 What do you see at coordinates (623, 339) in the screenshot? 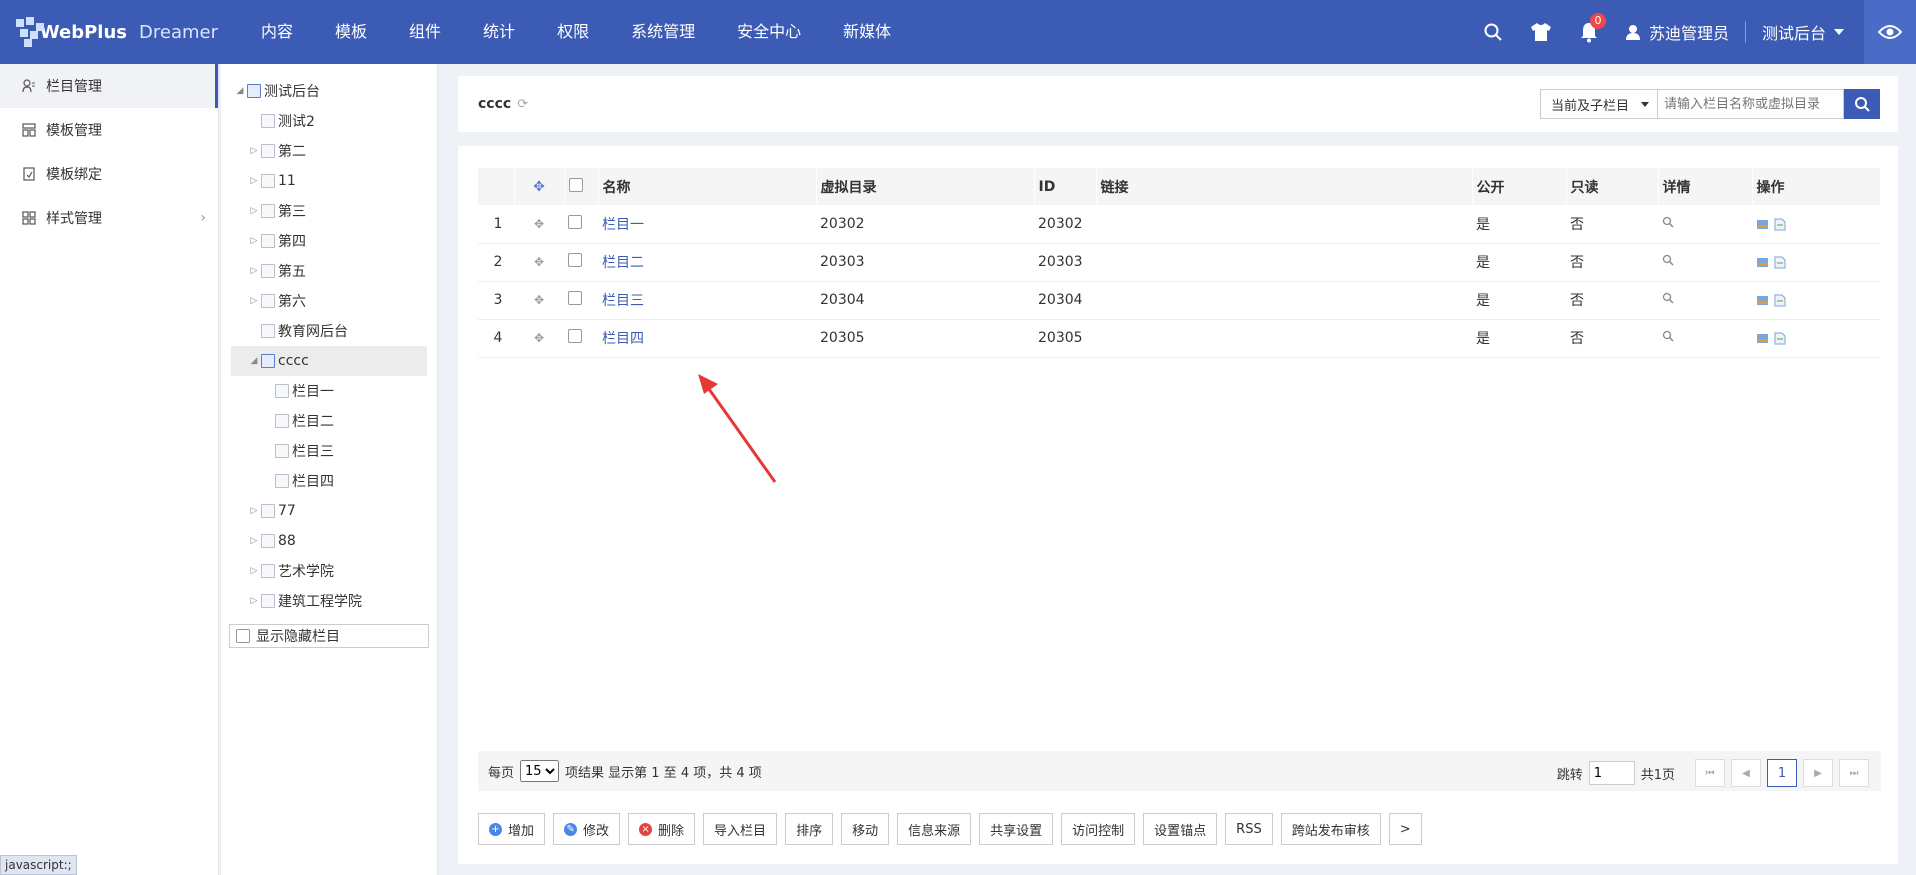
I see `column-name: 栏目四` at bounding box center [623, 339].